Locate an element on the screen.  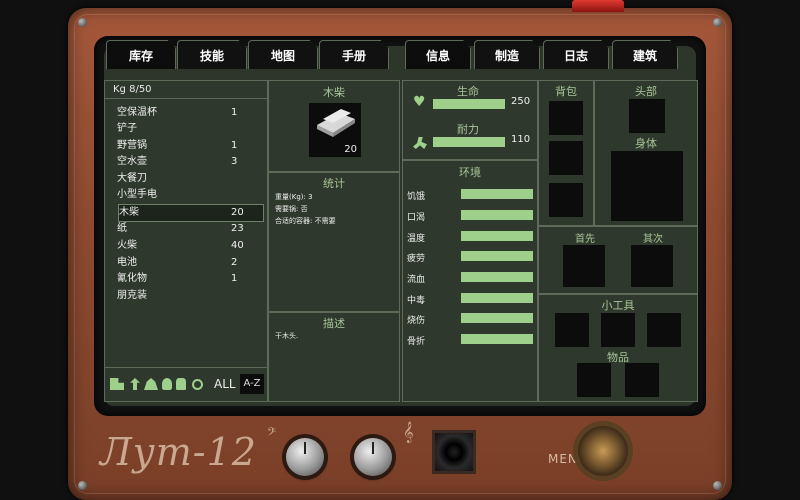
divider is located at coordinates (186, 367).